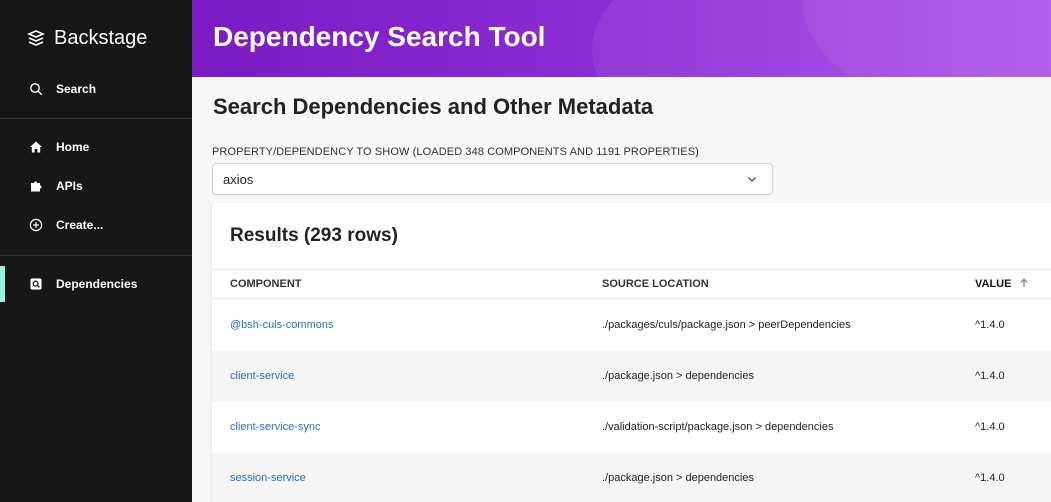 Image resolution: width=1051 pixels, height=502 pixels. Describe the element at coordinates (268, 478) in the screenshot. I see `component-link: session-service` at that location.